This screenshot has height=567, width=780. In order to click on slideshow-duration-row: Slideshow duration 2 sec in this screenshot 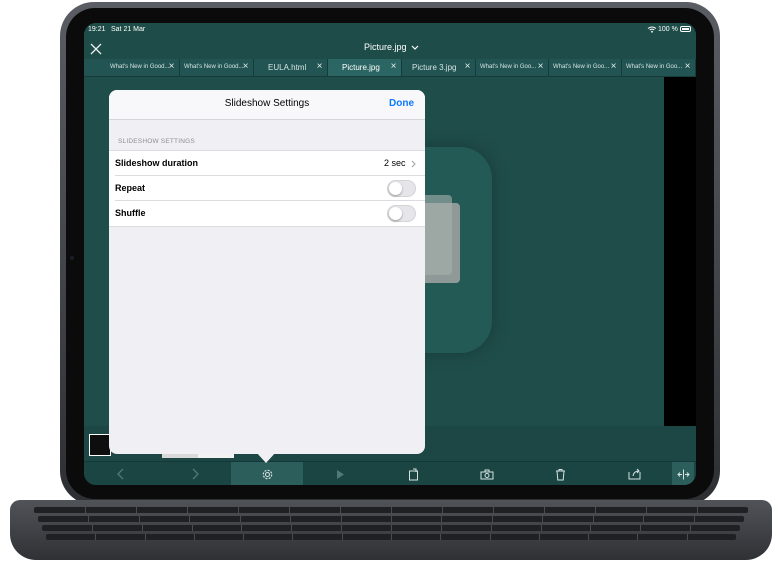, I will do `click(267, 163)`.